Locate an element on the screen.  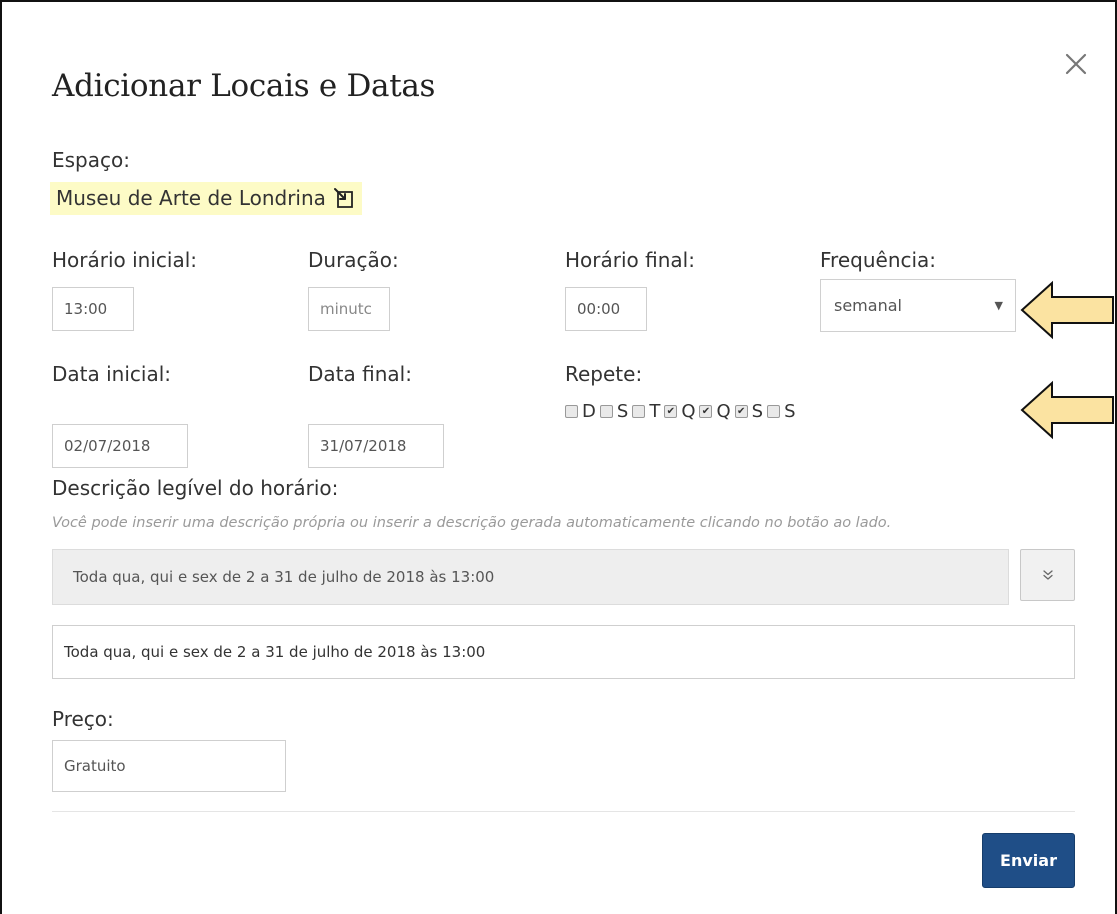
duration-input: minutϲ is located at coordinates (349, 309).